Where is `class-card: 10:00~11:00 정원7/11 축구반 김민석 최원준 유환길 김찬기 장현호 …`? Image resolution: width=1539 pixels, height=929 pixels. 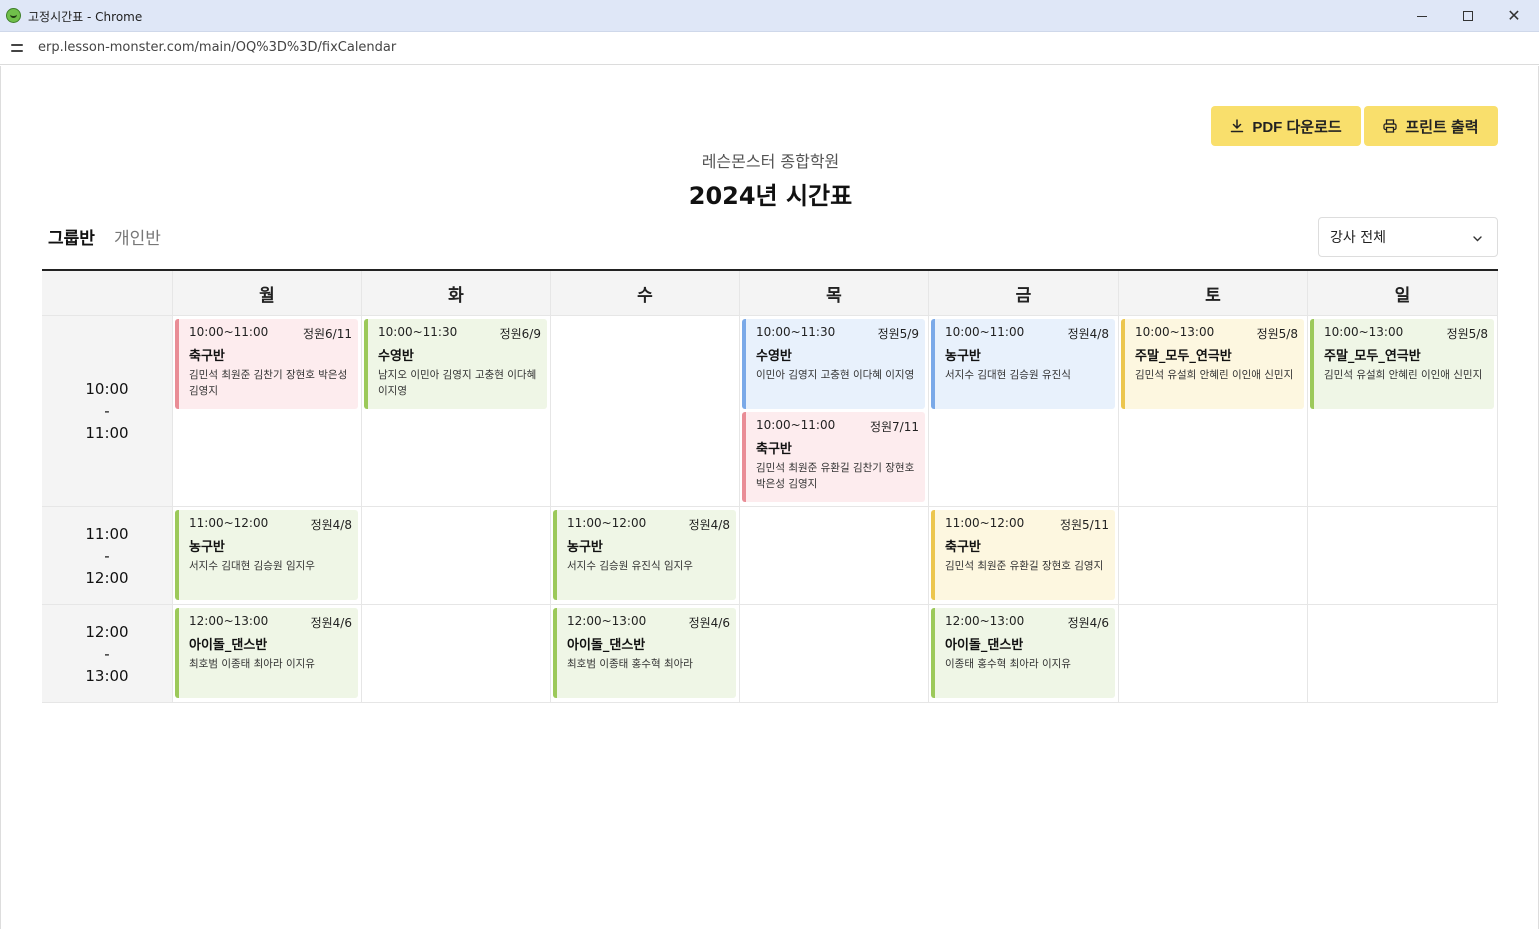
class-card: 10:00~11:00 정원7/11 축구반 김민석 최원준 유환길 김찬기 장현호 … is located at coordinates (833, 457).